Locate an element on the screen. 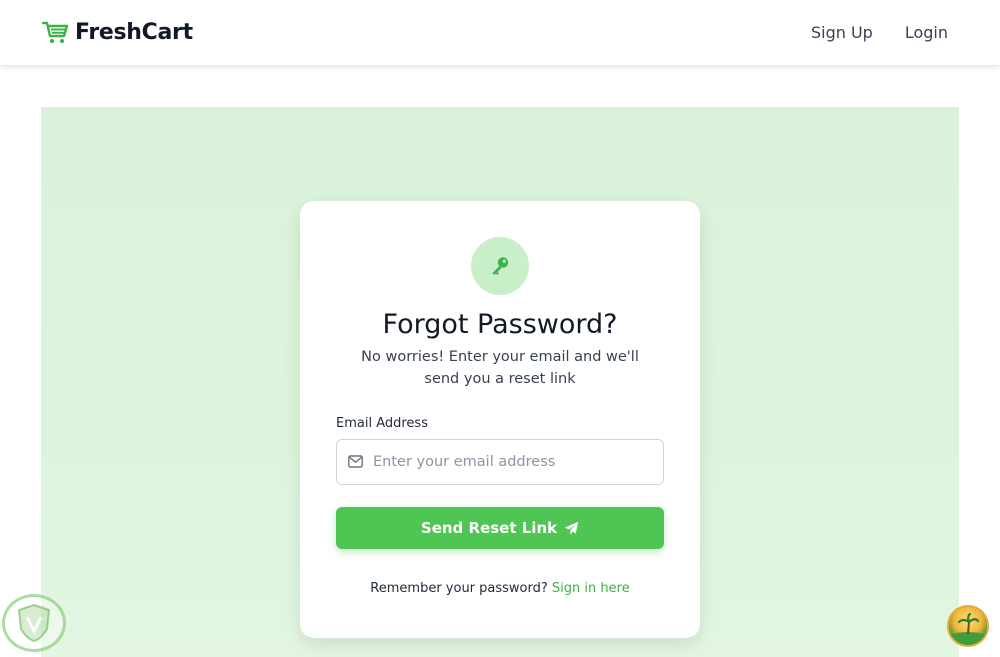  nav-links: Sign Up Login is located at coordinates (879, 32).